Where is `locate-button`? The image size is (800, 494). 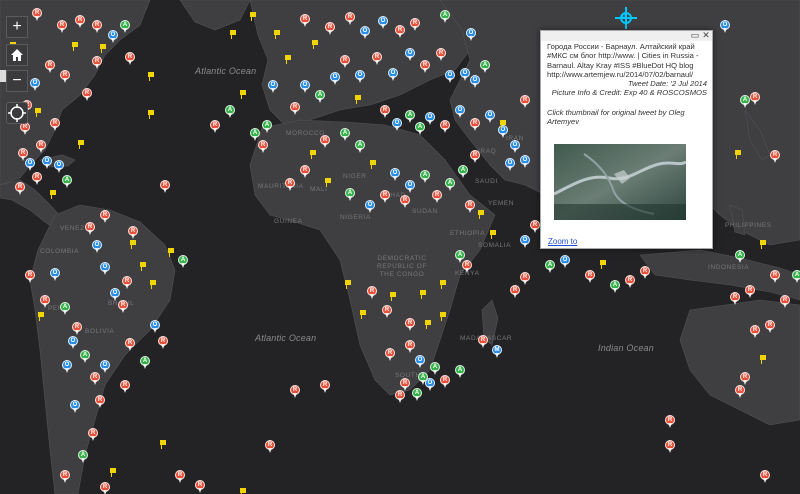 locate-button is located at coordinates (17, 113).